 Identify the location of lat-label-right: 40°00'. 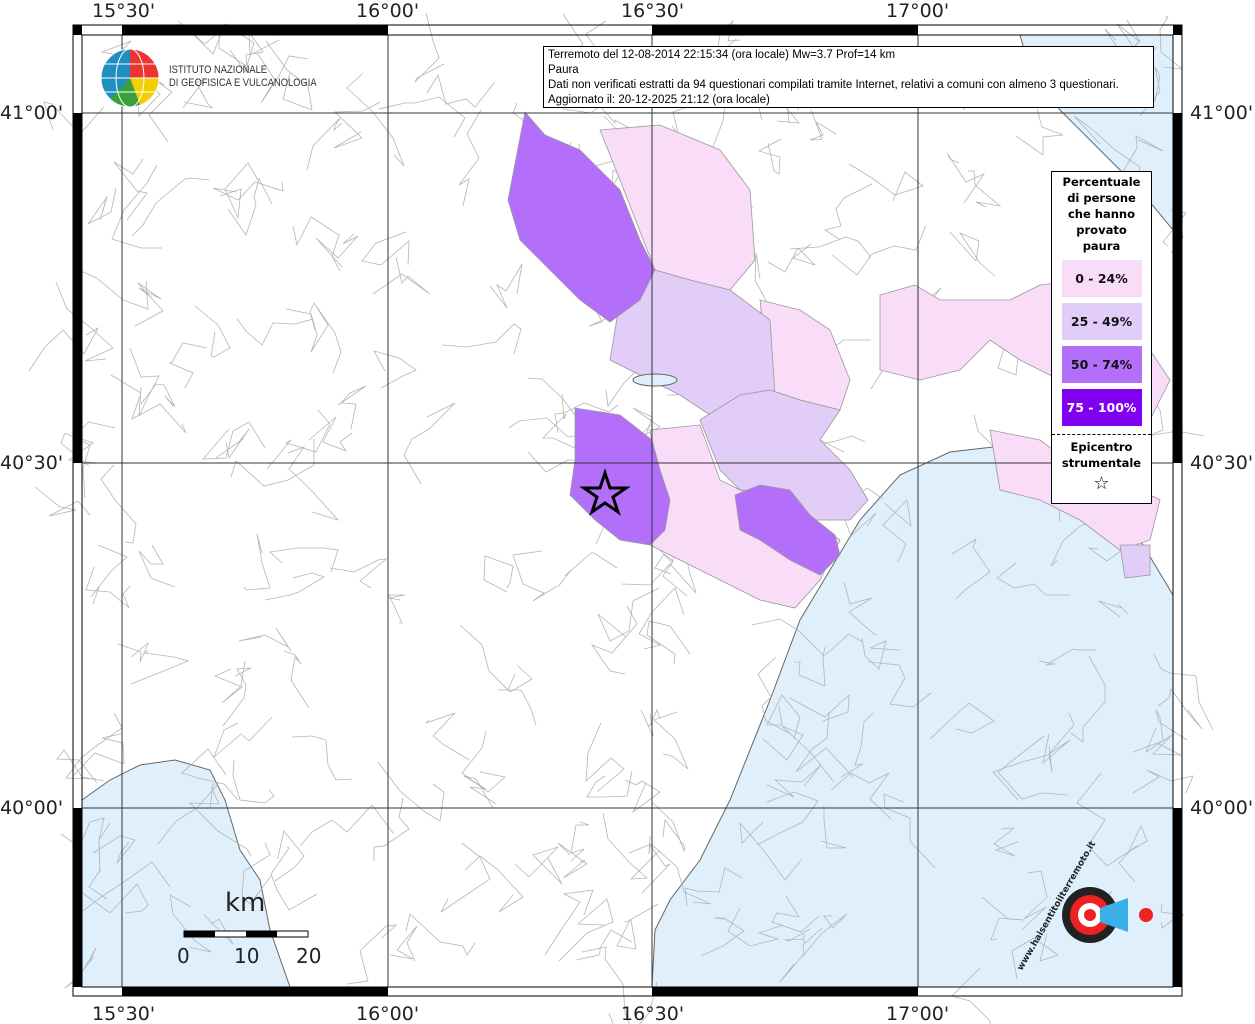
(1222, 808).